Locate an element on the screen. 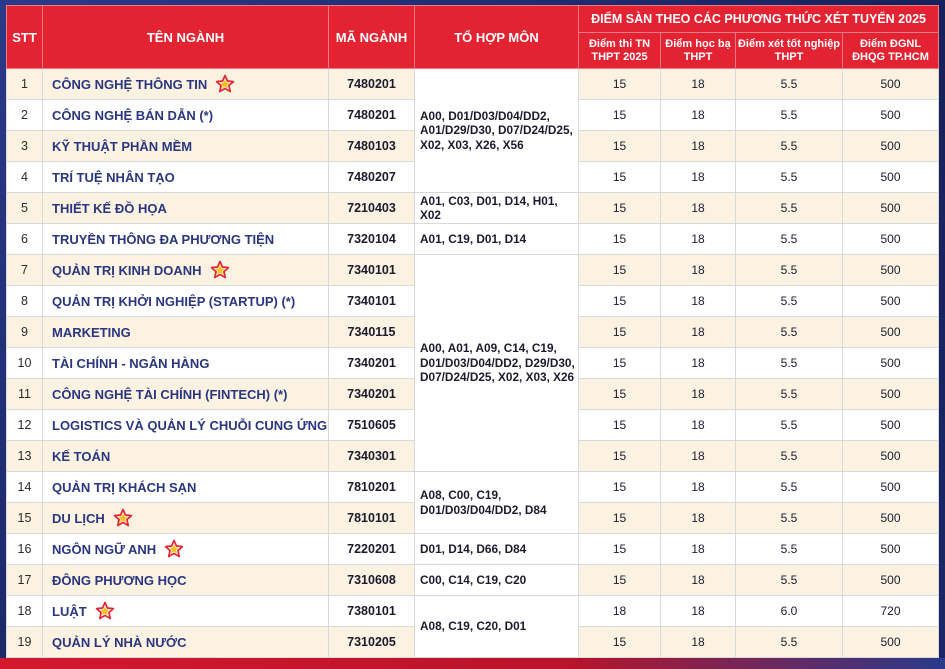  row-major-code: 7310205 is located at coordinates (371, 642).